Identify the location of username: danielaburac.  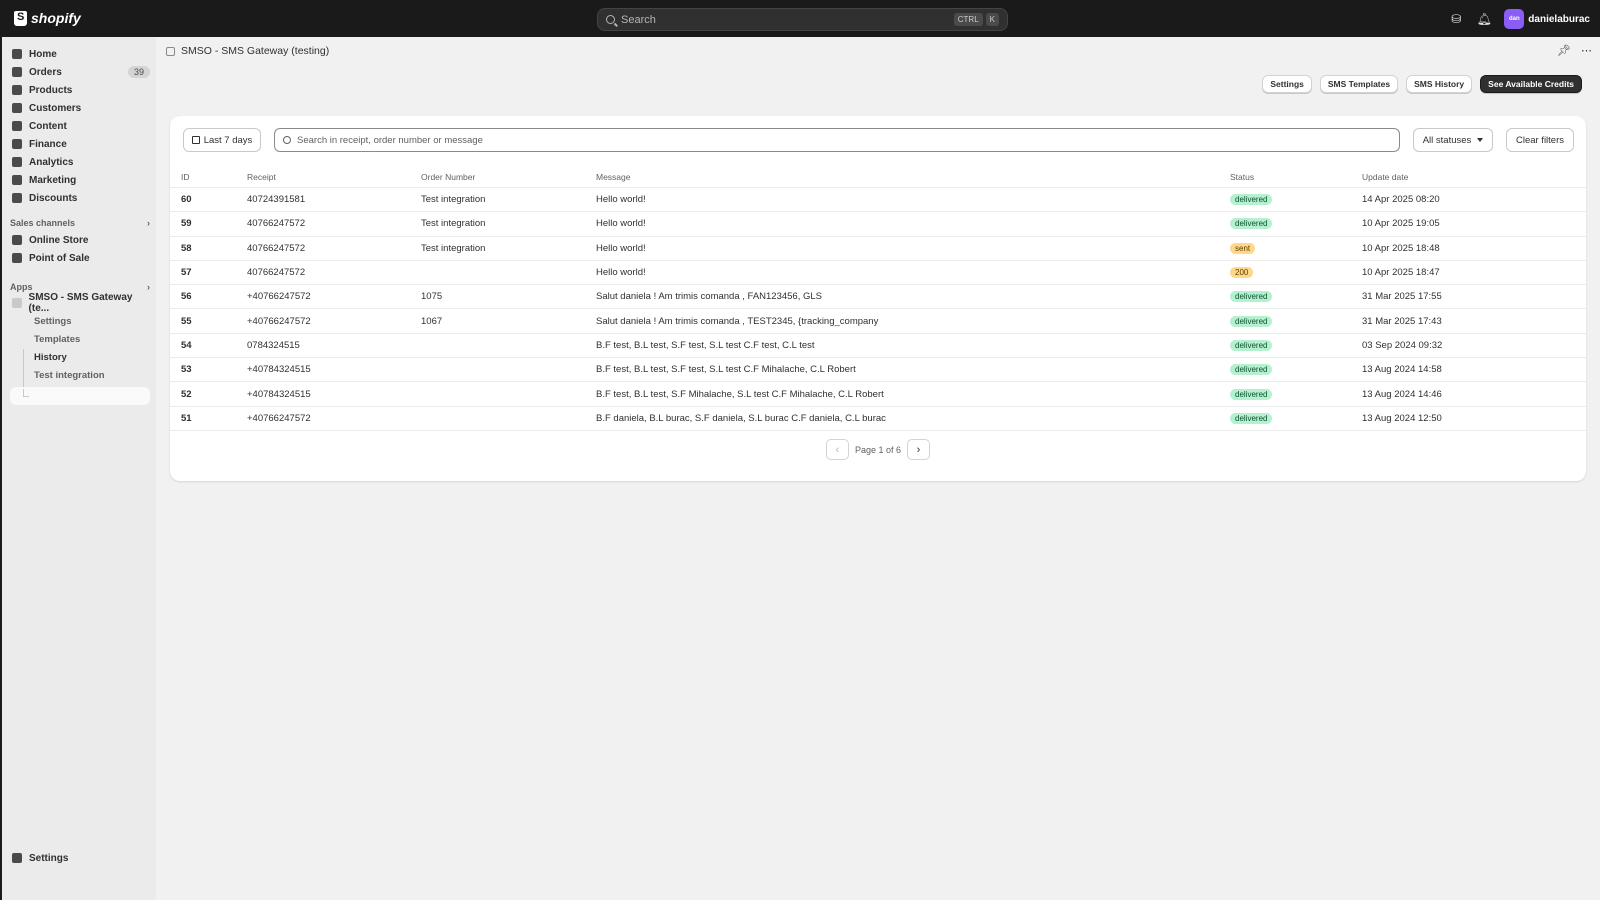
(1559, 19).